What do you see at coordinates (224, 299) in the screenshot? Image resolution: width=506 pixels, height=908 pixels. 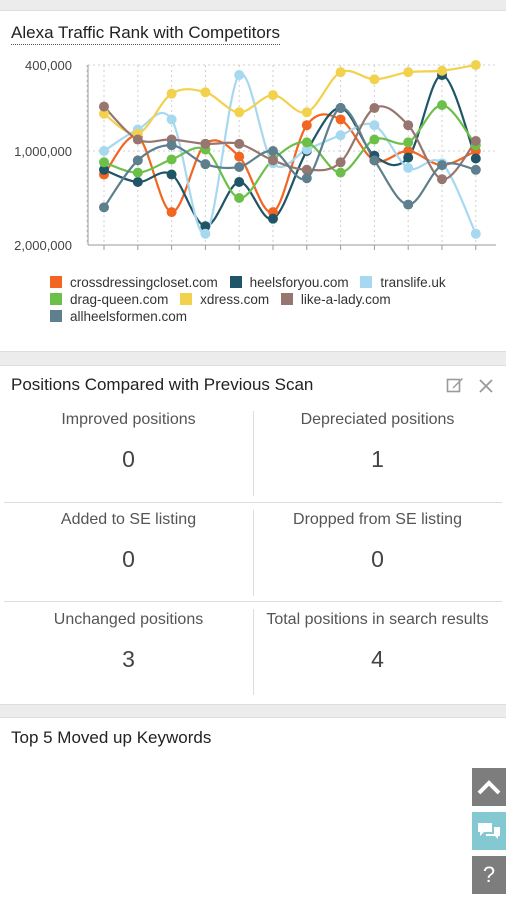 I see `legend-item: xdress.com` at bounding box center [224, 299].